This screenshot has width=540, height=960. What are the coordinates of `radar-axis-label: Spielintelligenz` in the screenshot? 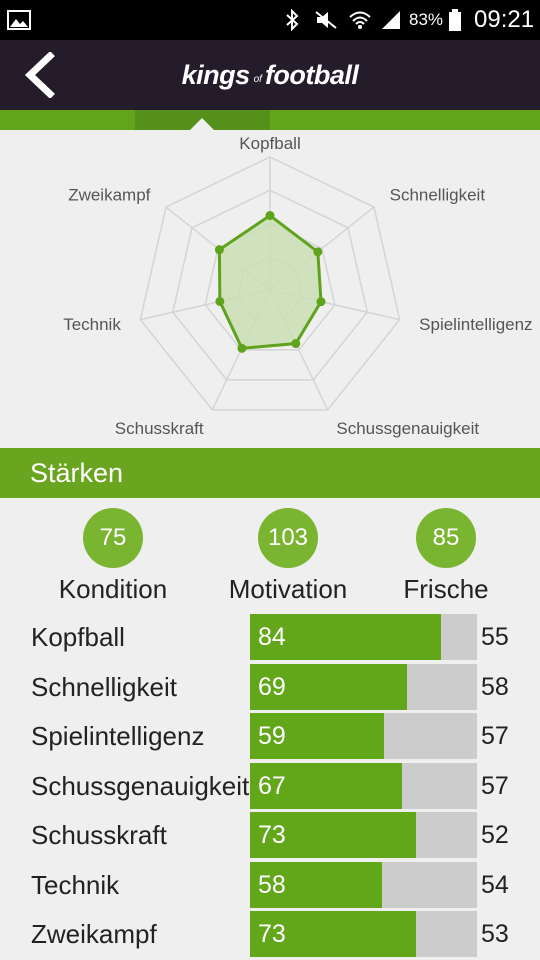 It's located at (475, 324).